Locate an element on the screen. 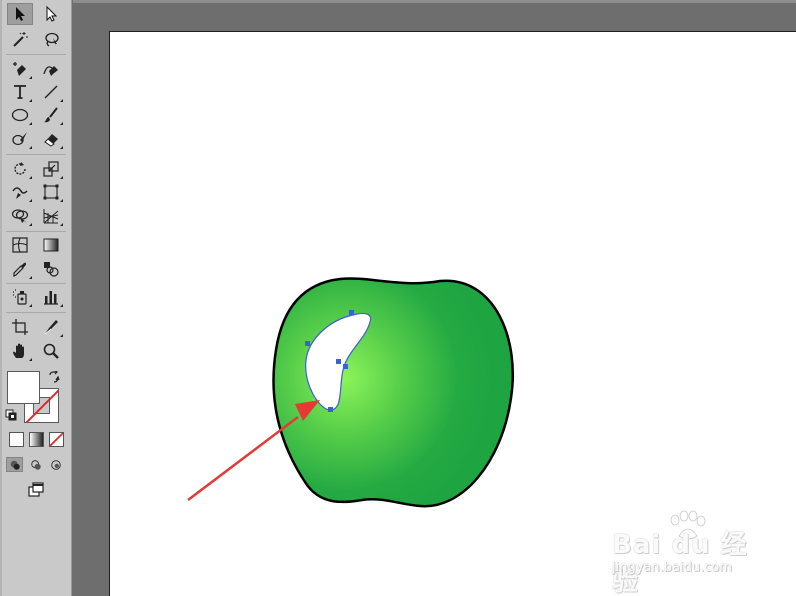 This screenshot has width=796, height=596. shape-builder-icon is located at coordinates (20, 216).